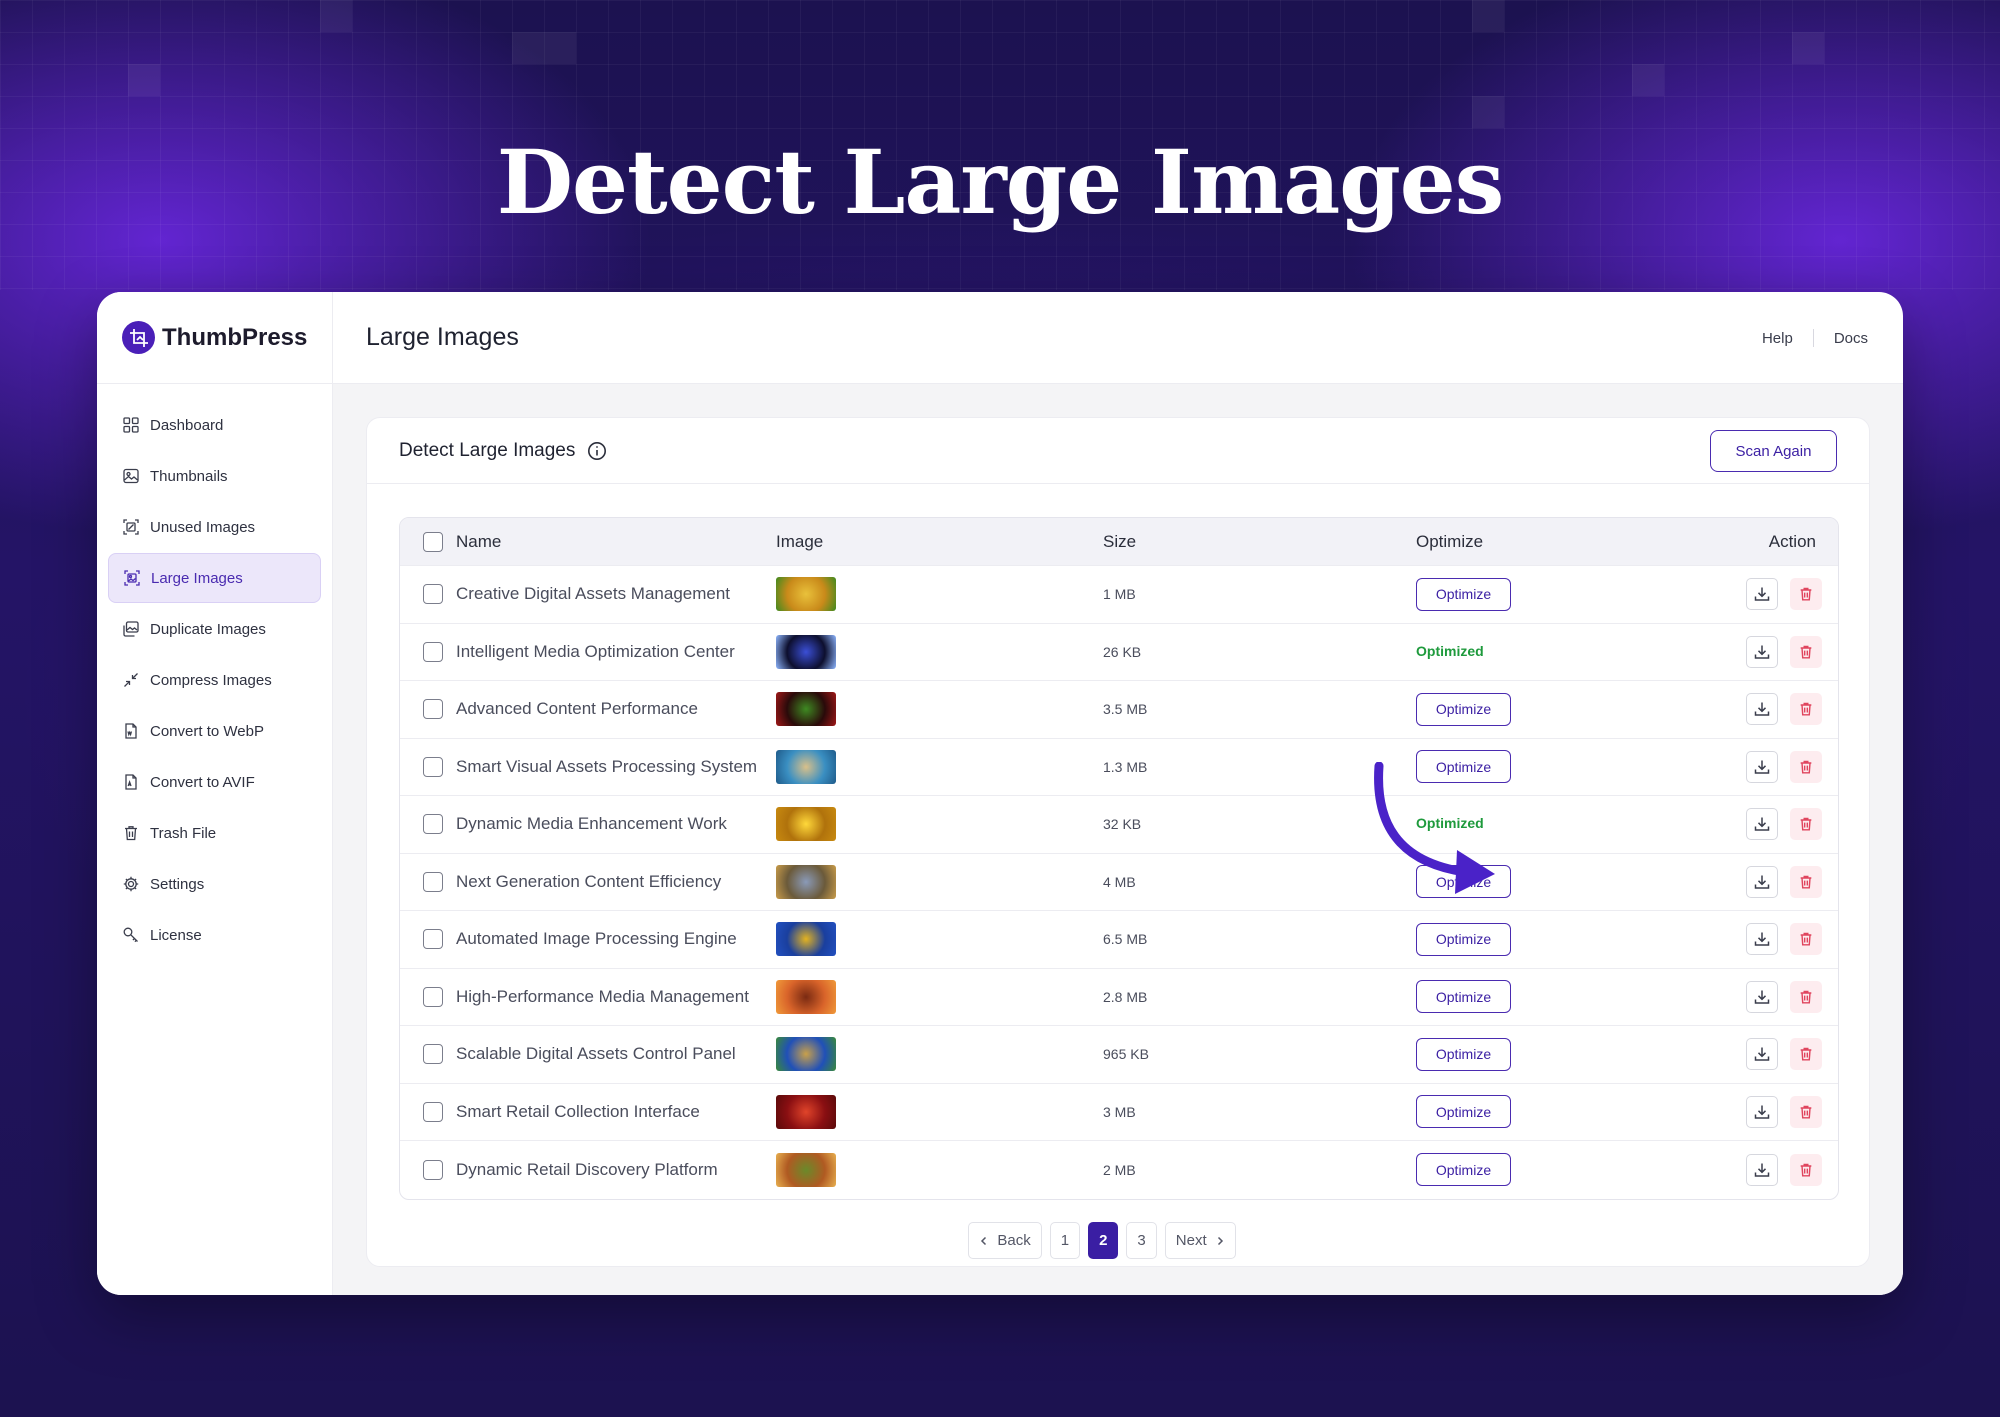 The width and height of the screenshot is (2000, 1417). I want to click on pagination-back-button: Back, so click(1005, 1240).